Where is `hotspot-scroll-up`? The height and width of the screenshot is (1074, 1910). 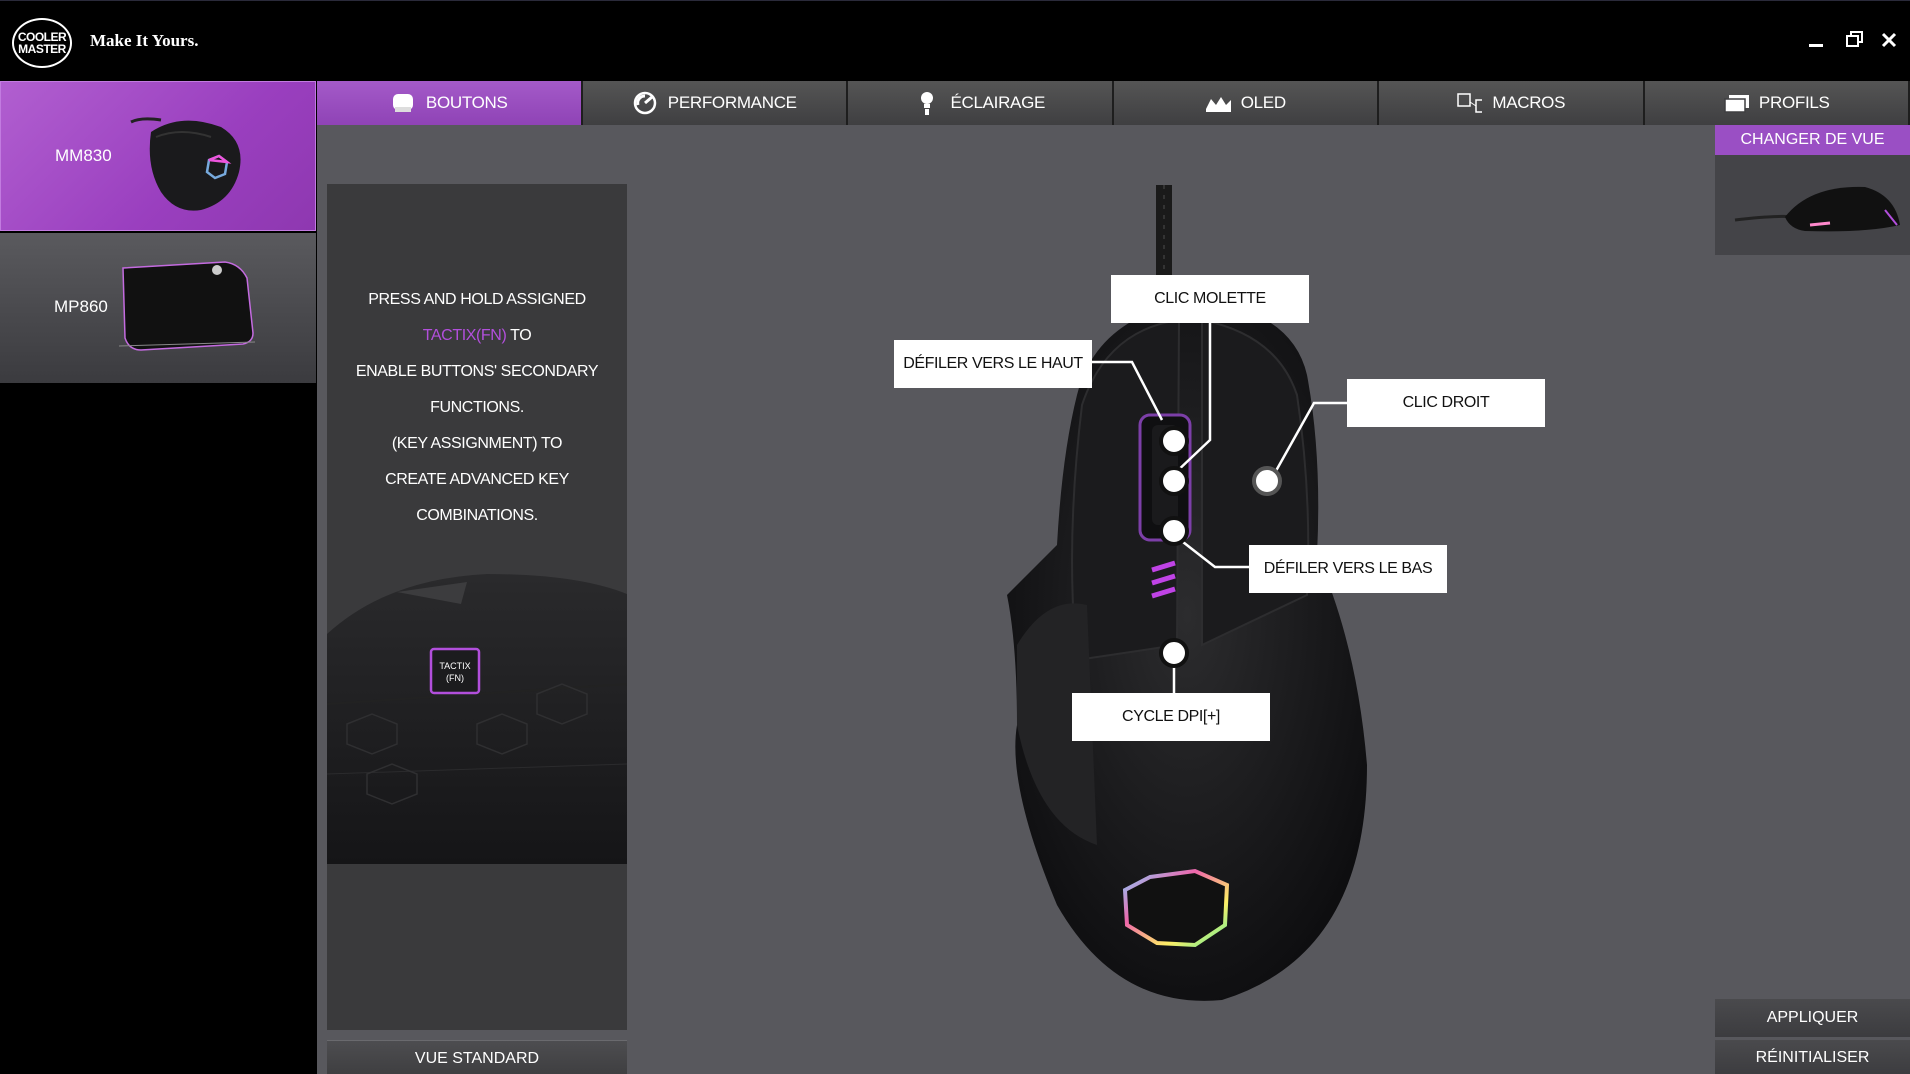
hotspot-scroll-up is located at coordinates (1174, 441).